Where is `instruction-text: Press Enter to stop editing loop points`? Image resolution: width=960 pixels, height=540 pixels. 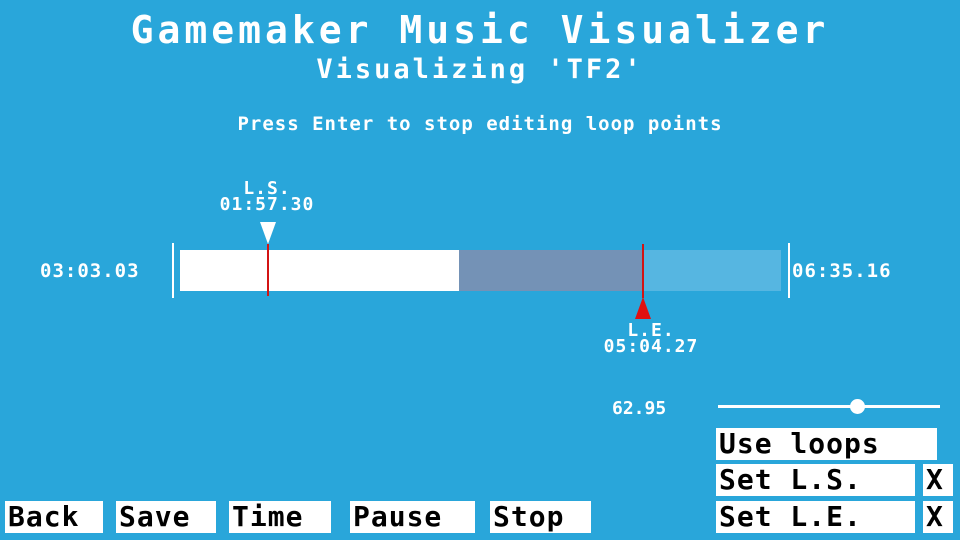
instruction-text: Press Enter to stop editing loop points is located at coordinates (480, 124).